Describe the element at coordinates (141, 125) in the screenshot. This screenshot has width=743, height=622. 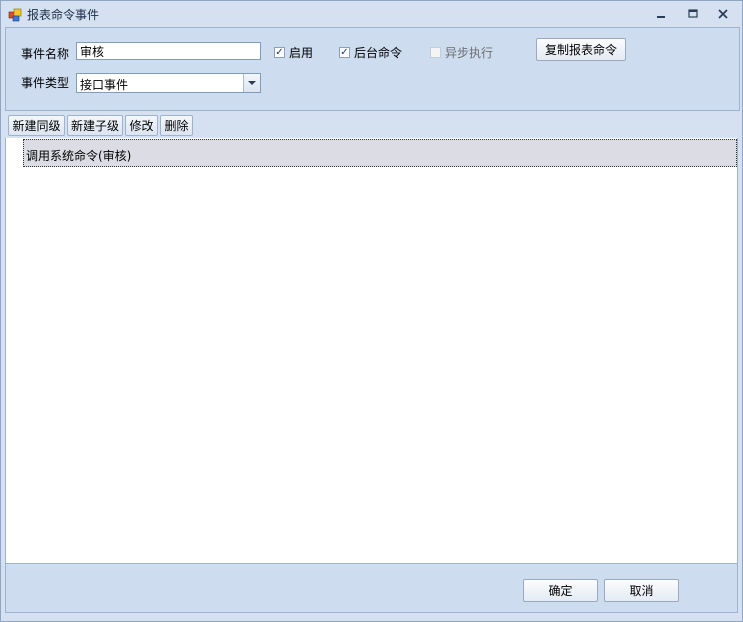
I see `edit-button: 修改` at that location.